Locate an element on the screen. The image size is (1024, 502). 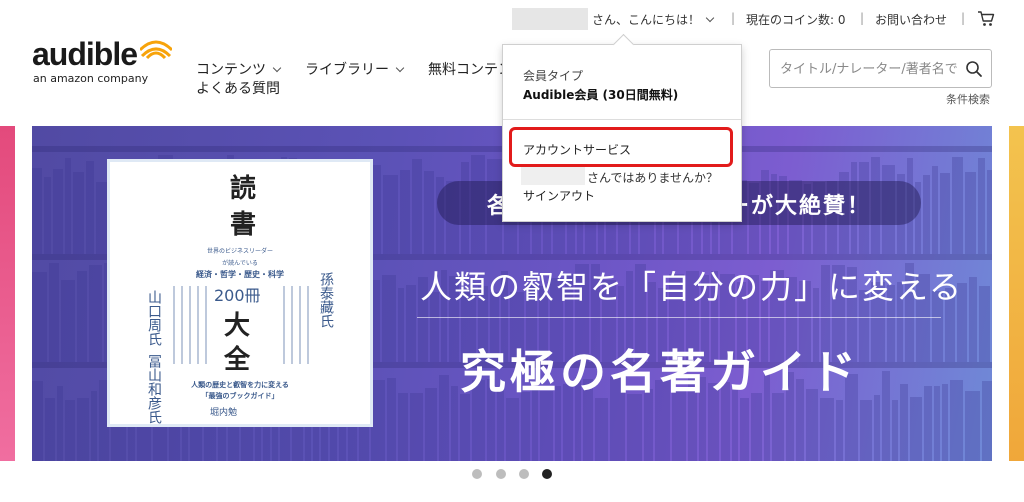
greeting-text: さん、こんにちは！ is located at coordinates (646, 20).